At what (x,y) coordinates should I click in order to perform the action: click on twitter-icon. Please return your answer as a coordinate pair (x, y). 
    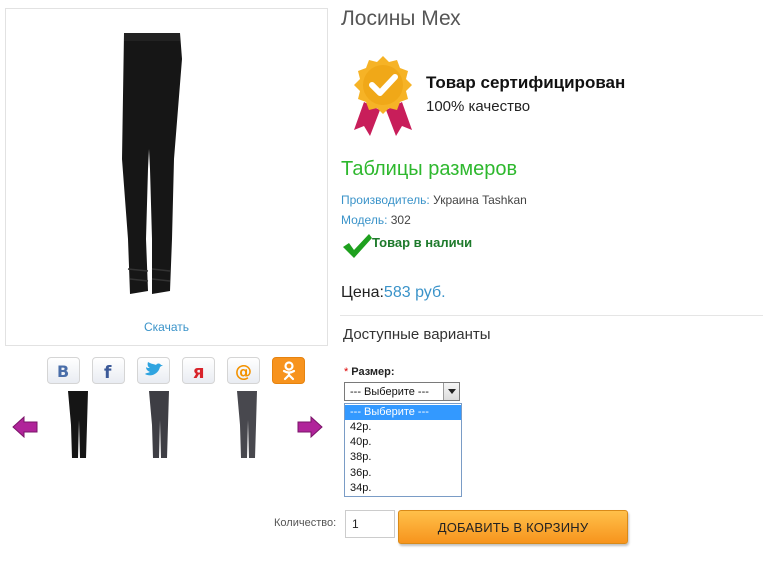
    Looking at the image, I should click on (153, 368).